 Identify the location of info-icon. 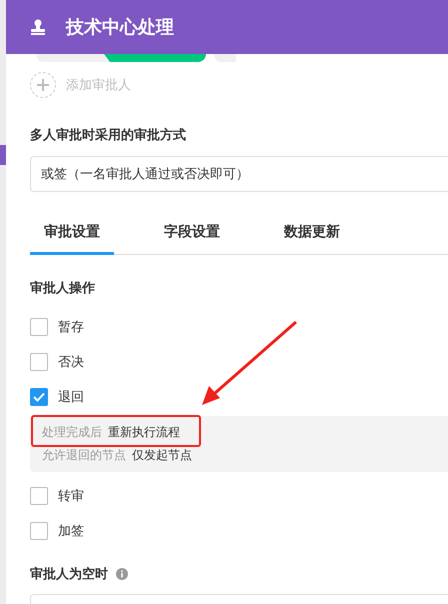
(122, 574).